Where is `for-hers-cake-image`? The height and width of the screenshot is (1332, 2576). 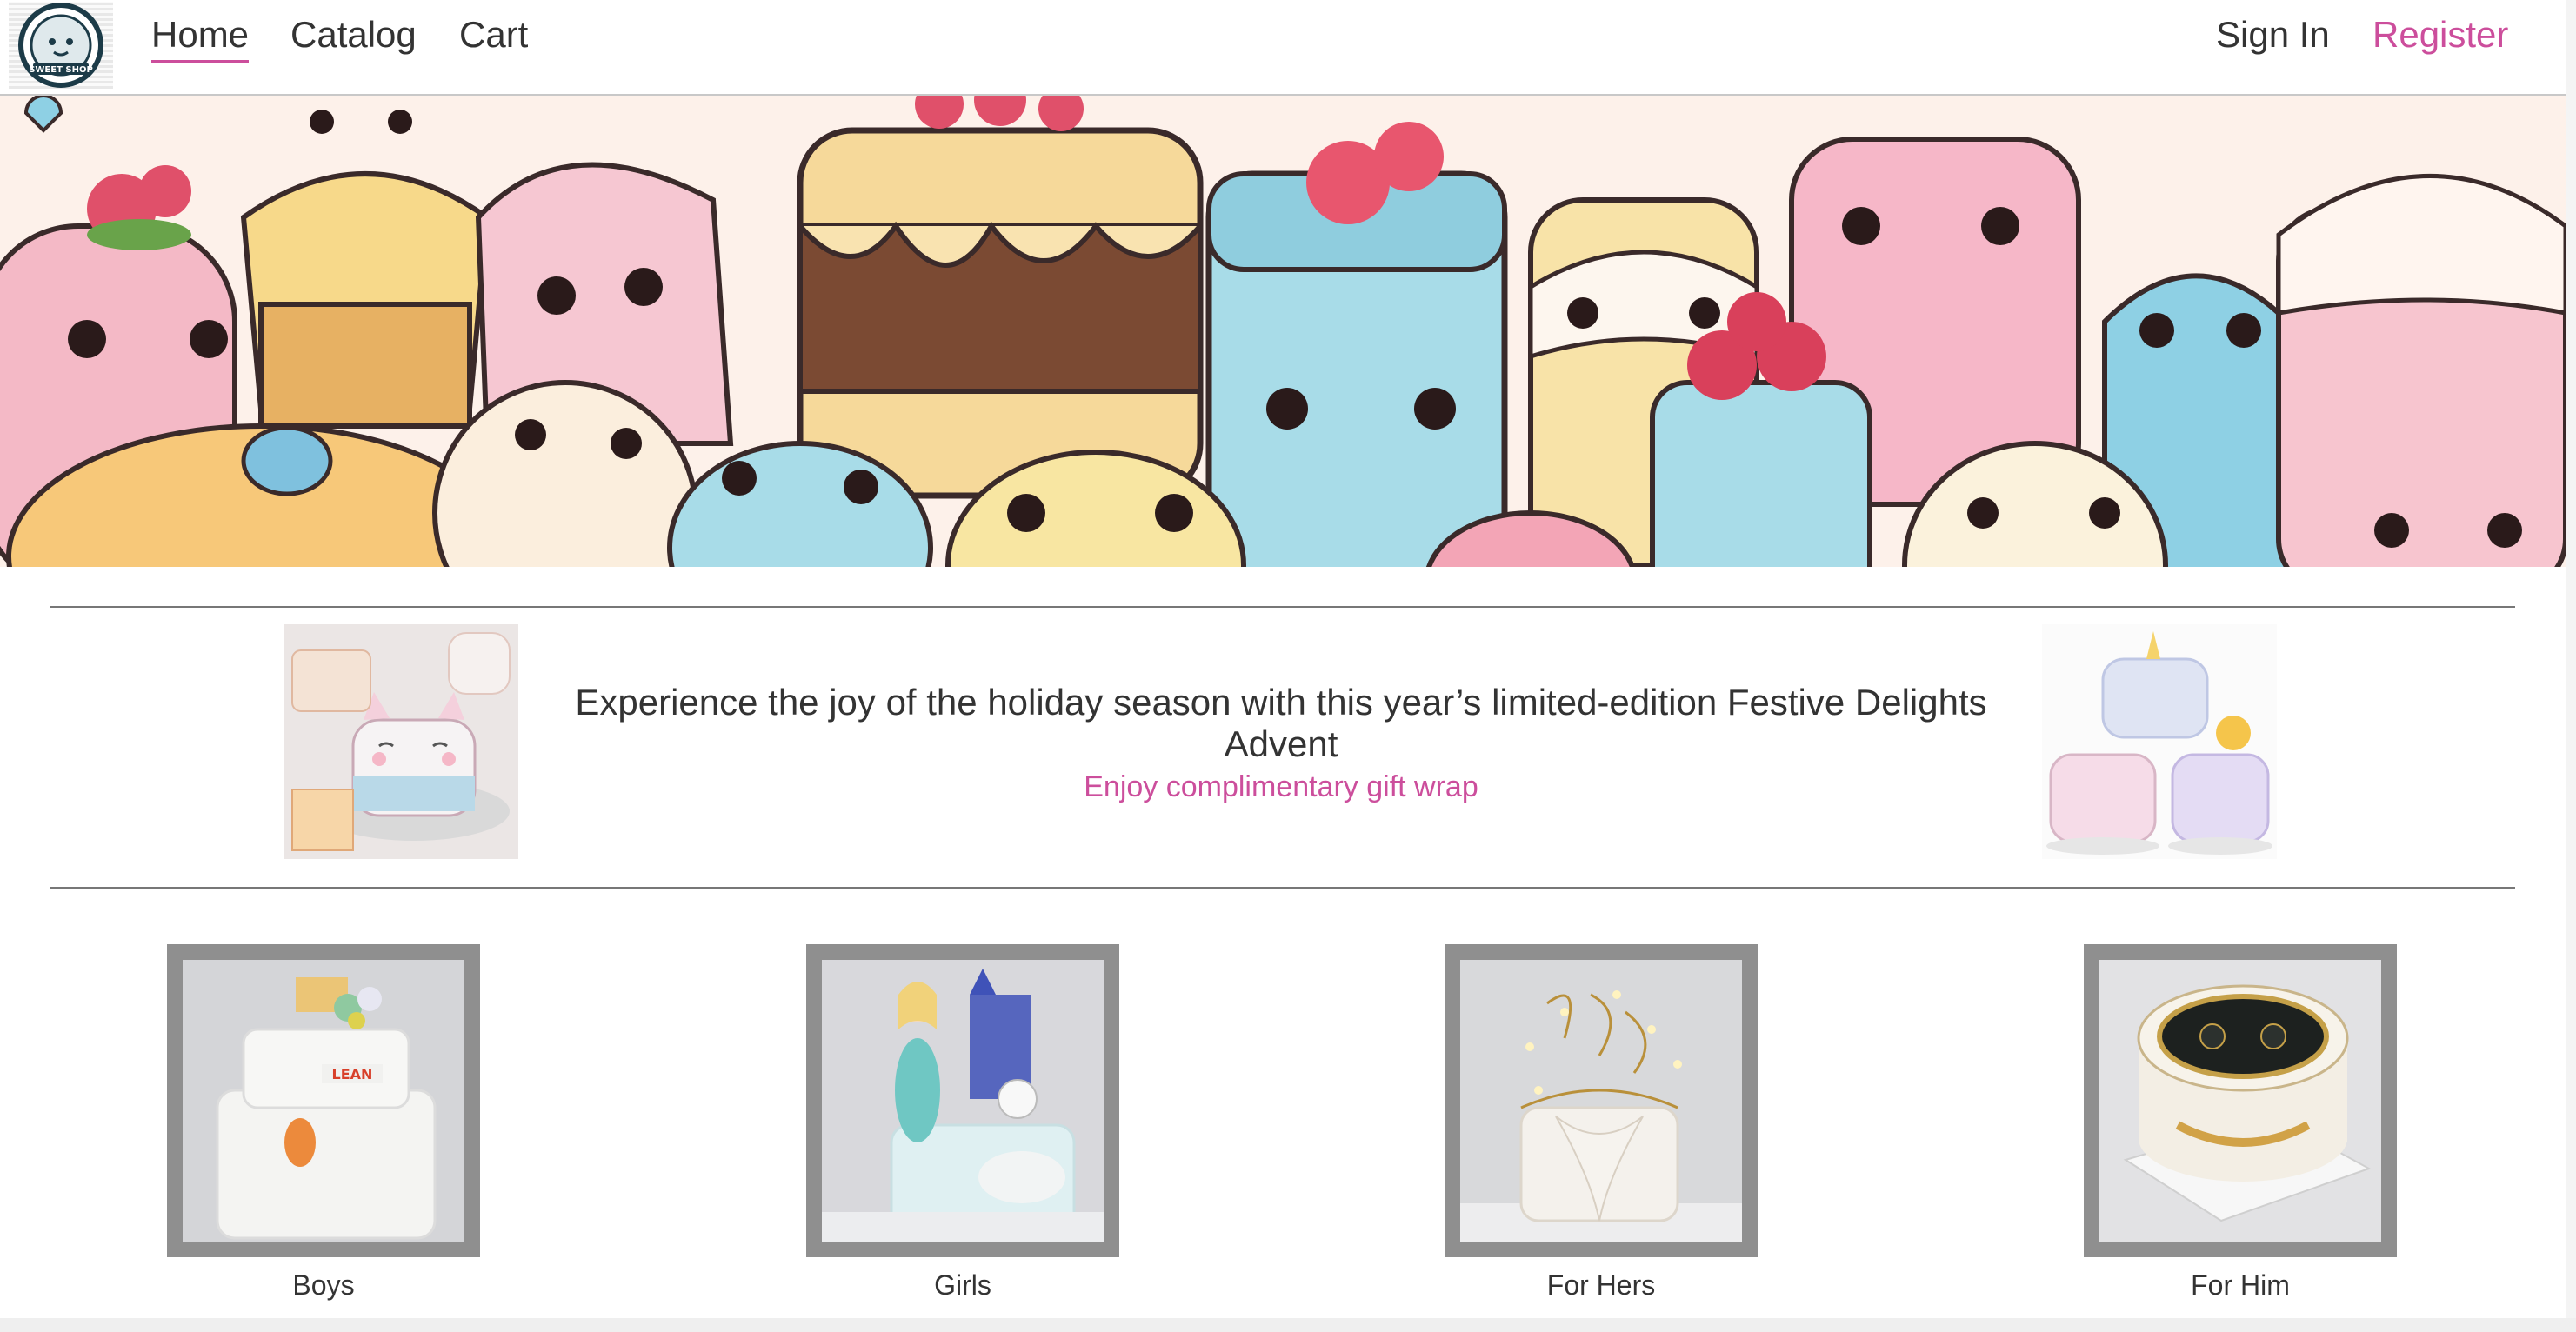 for-hers-cake-image is located at coordinates (1601, 1101).